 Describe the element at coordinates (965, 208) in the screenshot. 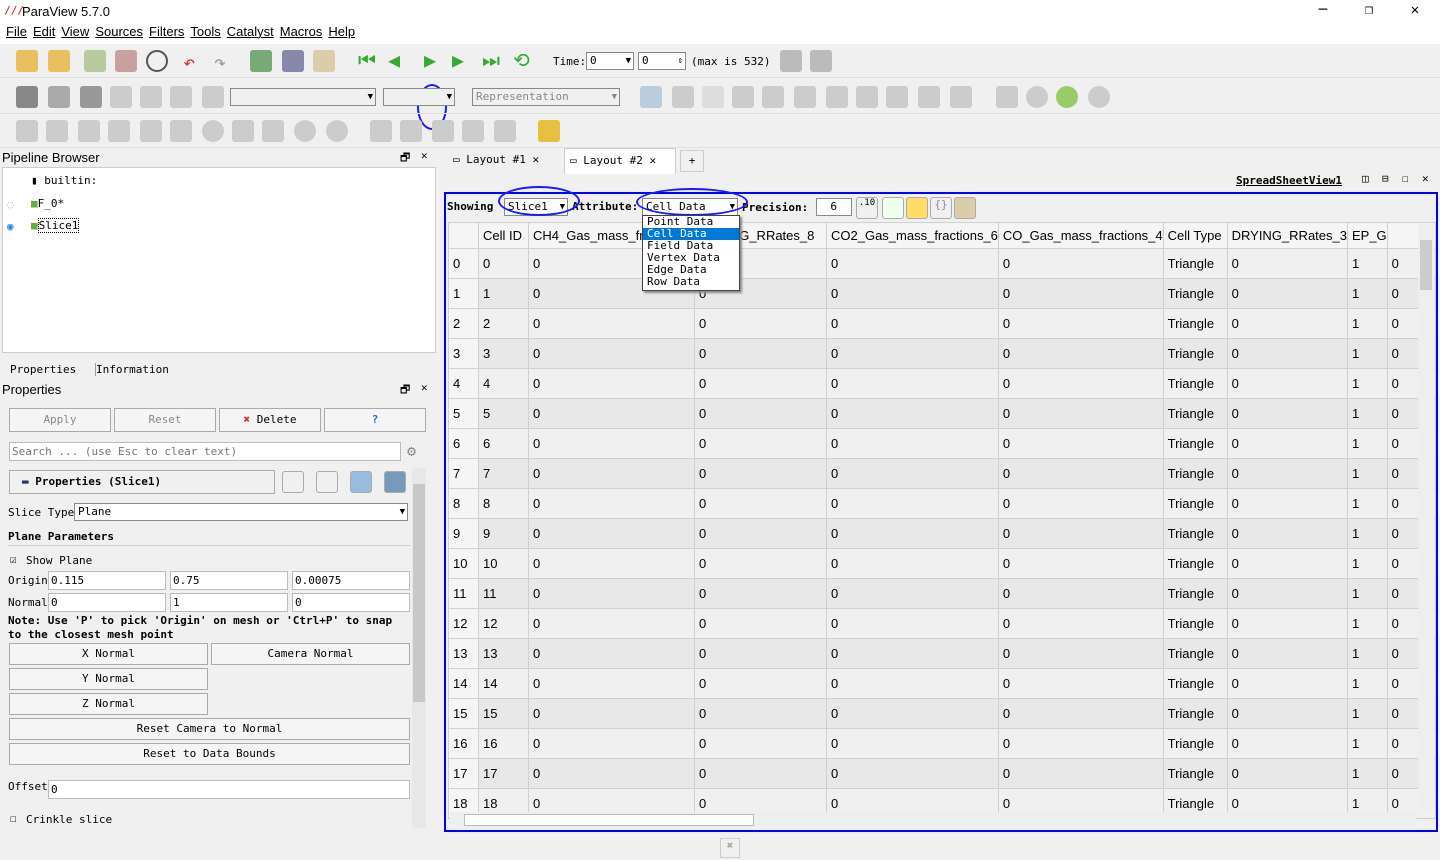

I see `export-spreadsheet-icon` at that location.